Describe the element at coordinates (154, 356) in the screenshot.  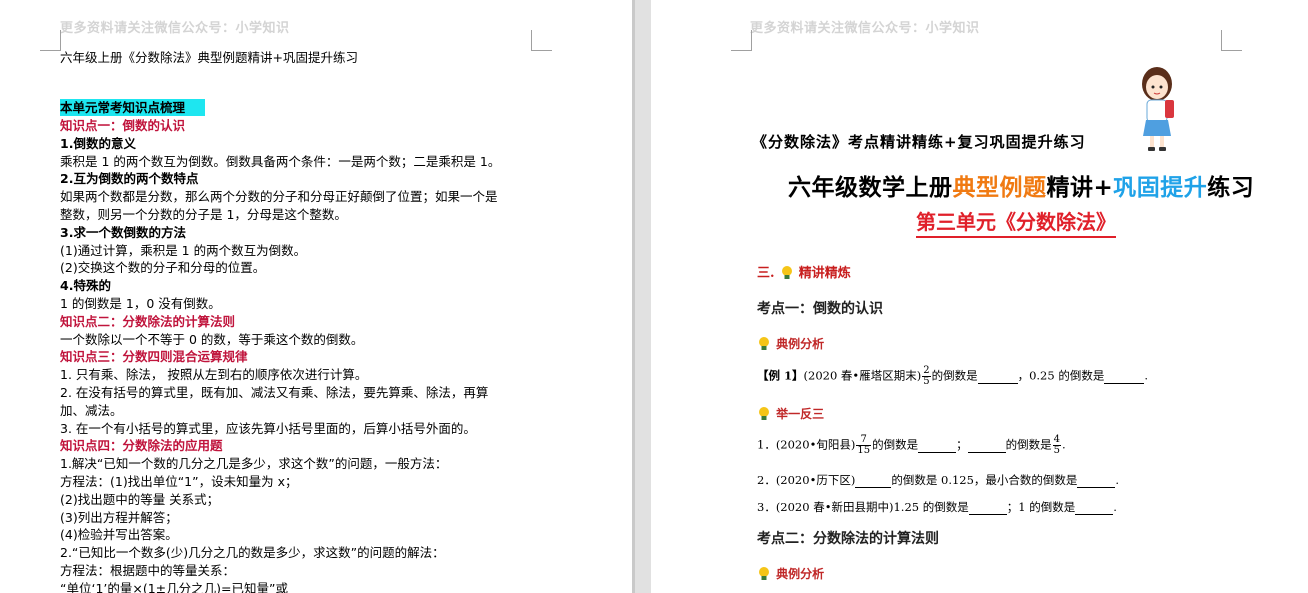
I see `knowledge-point-heading: 知识点三：分数四则混合运算规律` at that location.